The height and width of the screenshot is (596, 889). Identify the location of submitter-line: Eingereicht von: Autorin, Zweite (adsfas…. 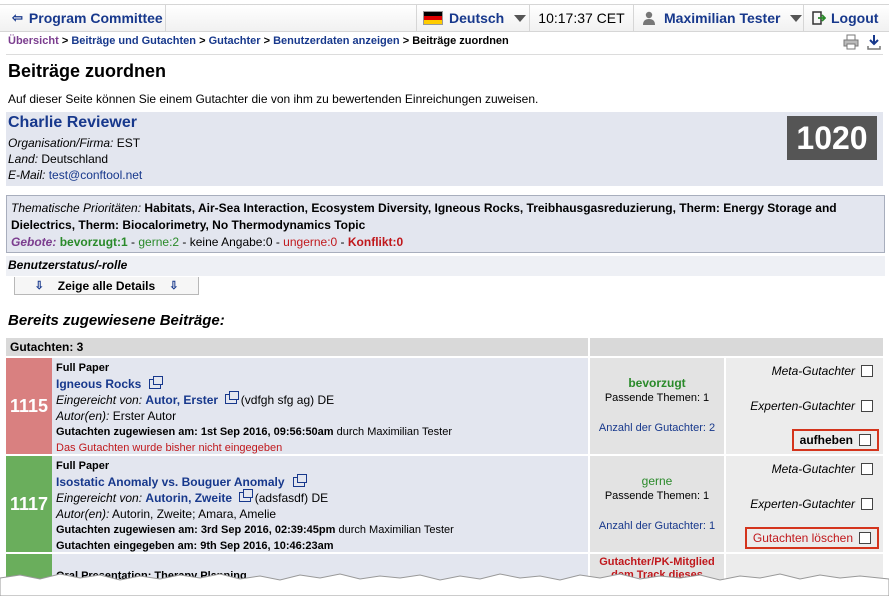
(192, 497).